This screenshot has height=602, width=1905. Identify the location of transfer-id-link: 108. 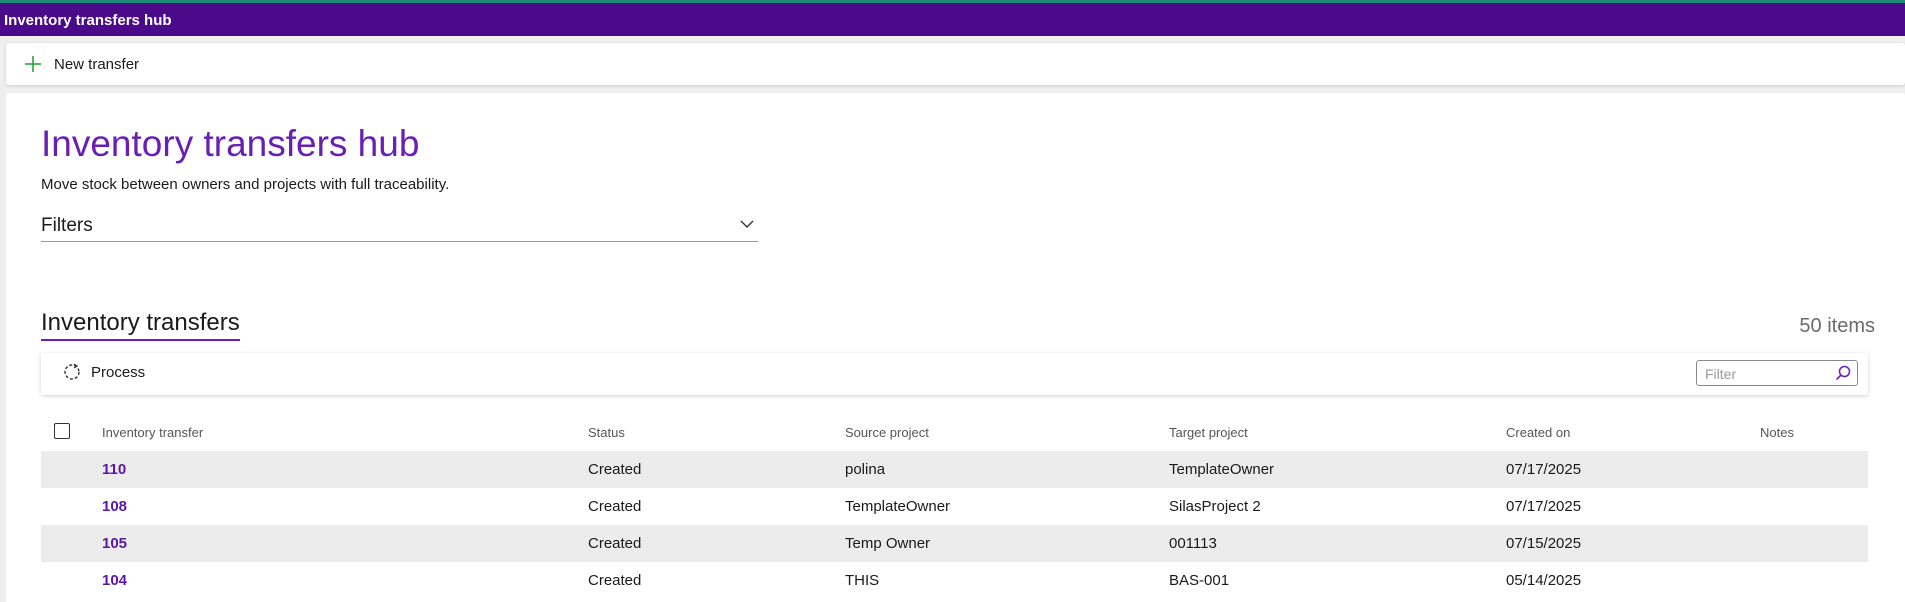
(114, 506).